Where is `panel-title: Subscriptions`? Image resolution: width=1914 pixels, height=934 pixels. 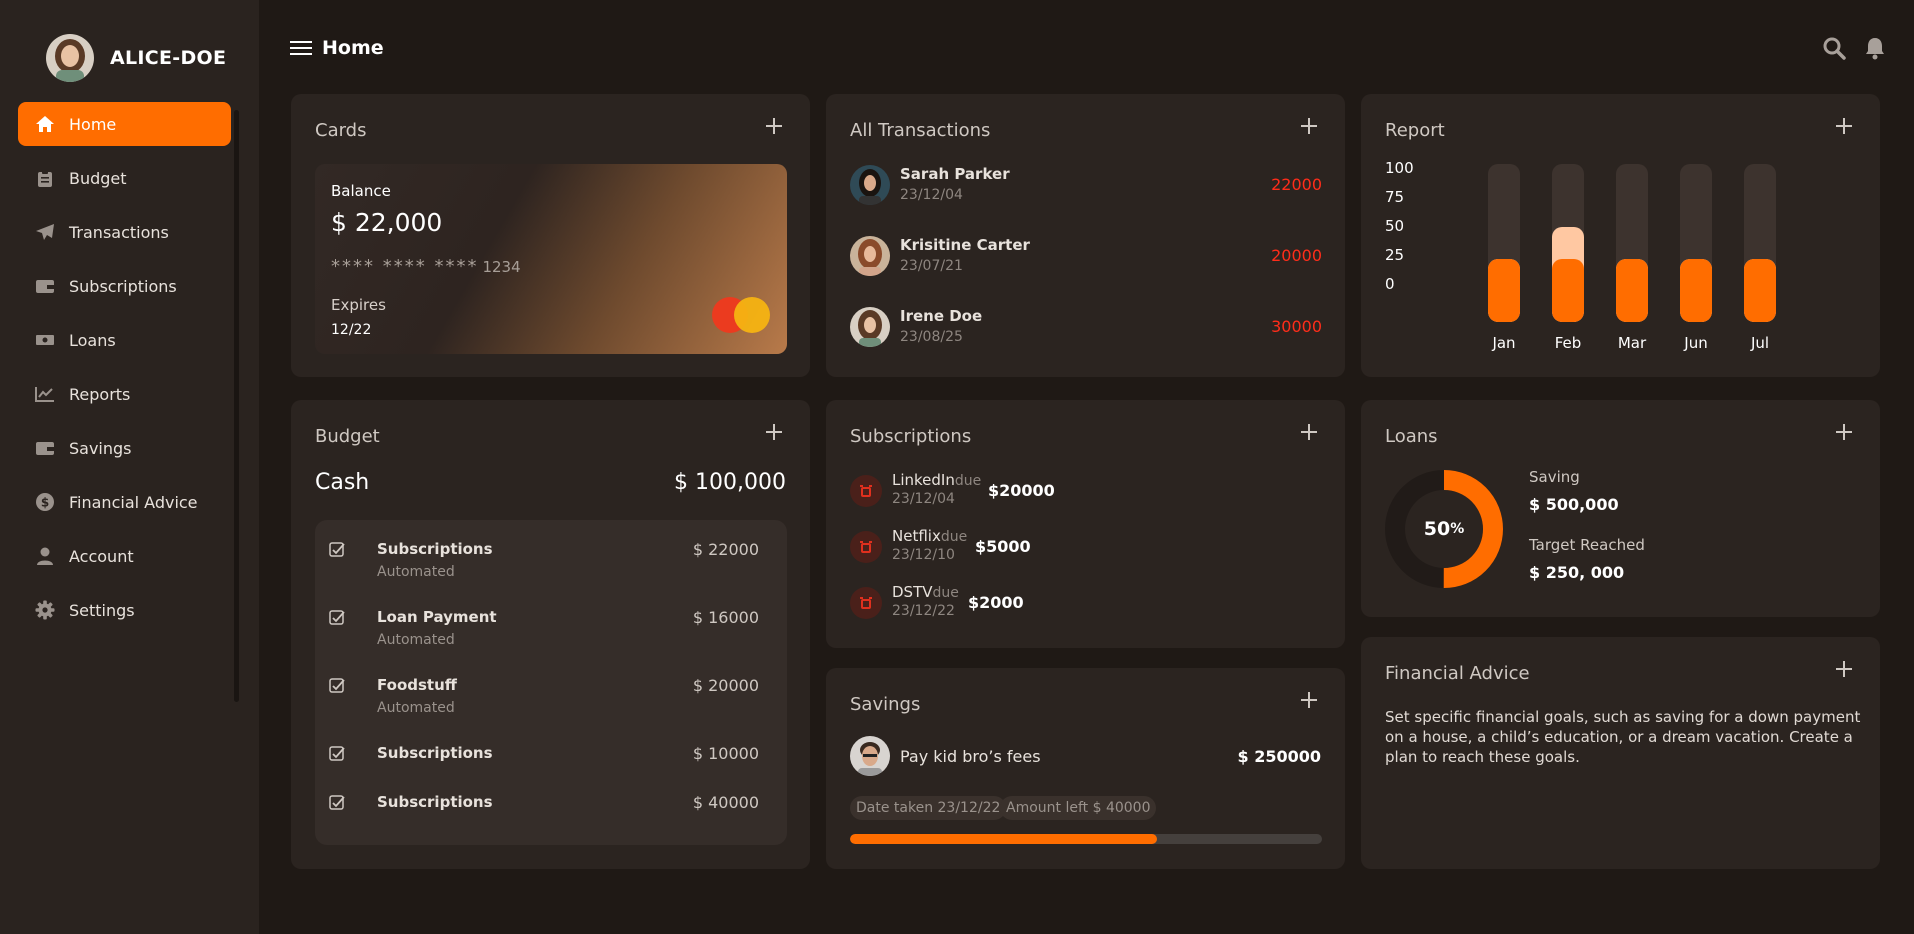 panel-title: Subscriptions is located at coordinates (911, 436).